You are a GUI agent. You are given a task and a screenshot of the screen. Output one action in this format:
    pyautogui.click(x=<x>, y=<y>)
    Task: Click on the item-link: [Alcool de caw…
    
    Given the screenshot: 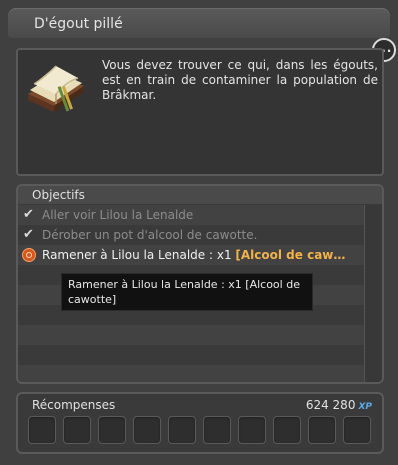 What is the action you would take?
    pyautogui.click(x=290, y=255)
    